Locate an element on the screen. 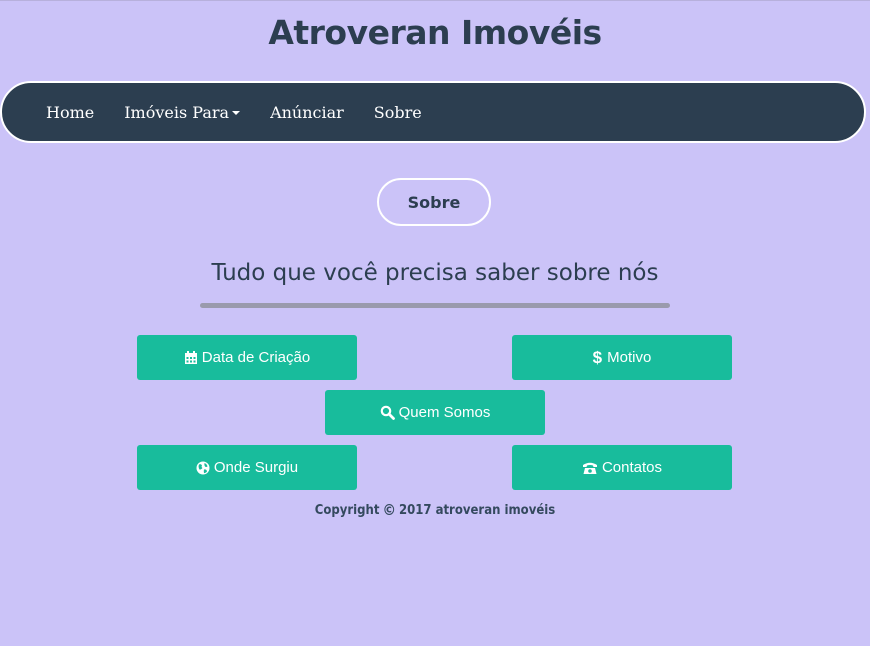 Image resolution: width=870 pixels, height=646 pixels. quem-somos-button: Quem Somos is located at coordinates (435, 412).